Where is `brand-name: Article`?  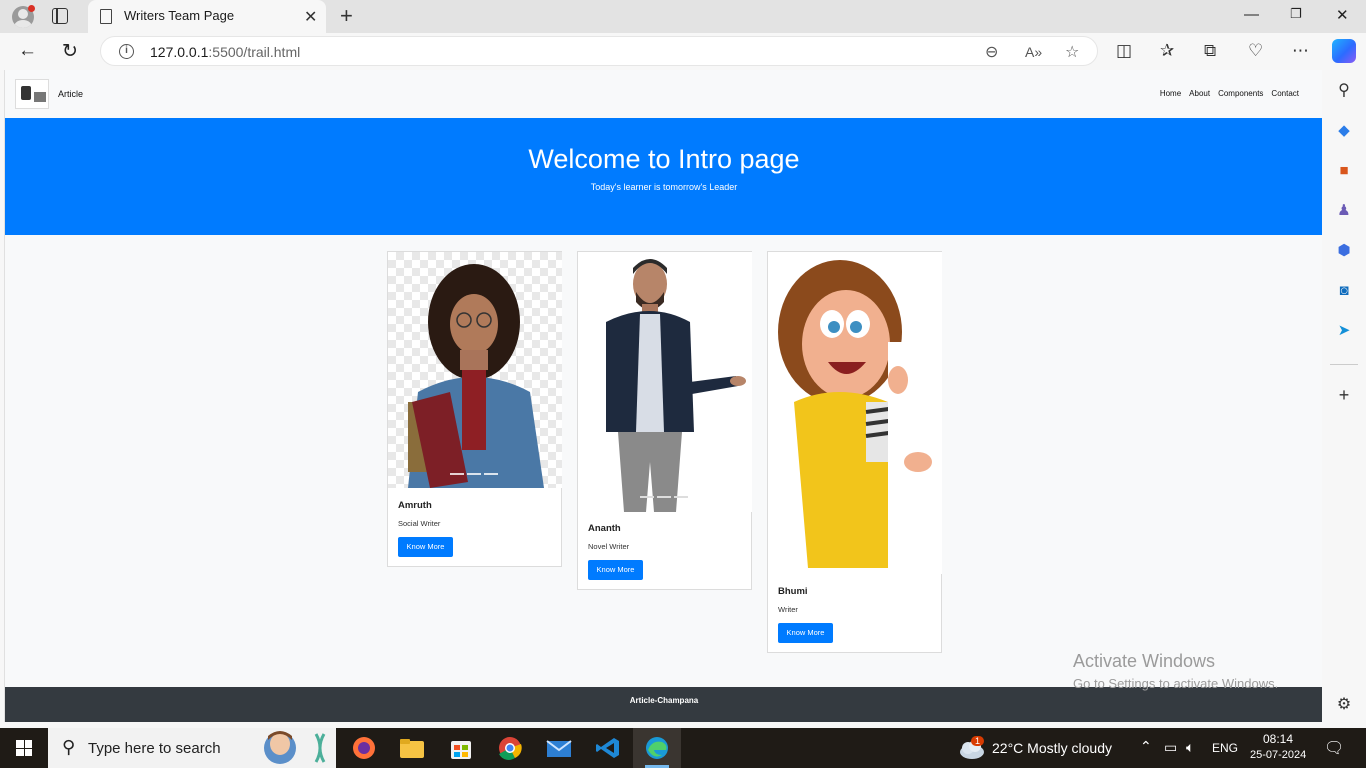
brand-name: Article is located at coordinates (70, 94).